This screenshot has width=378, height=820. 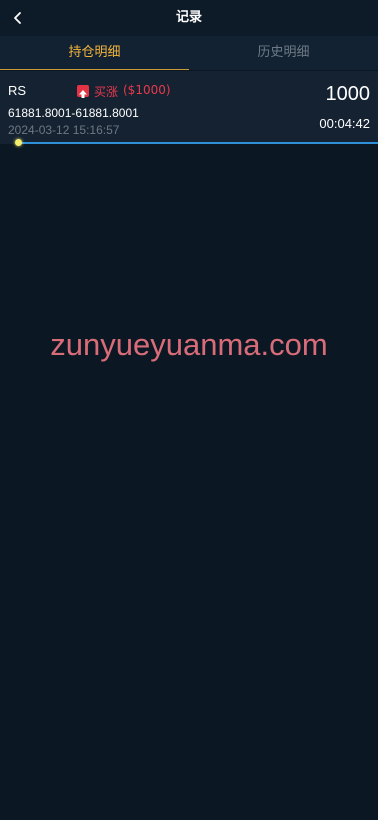 I want to click on symbol-label: RS, so click(x=17, y=90).